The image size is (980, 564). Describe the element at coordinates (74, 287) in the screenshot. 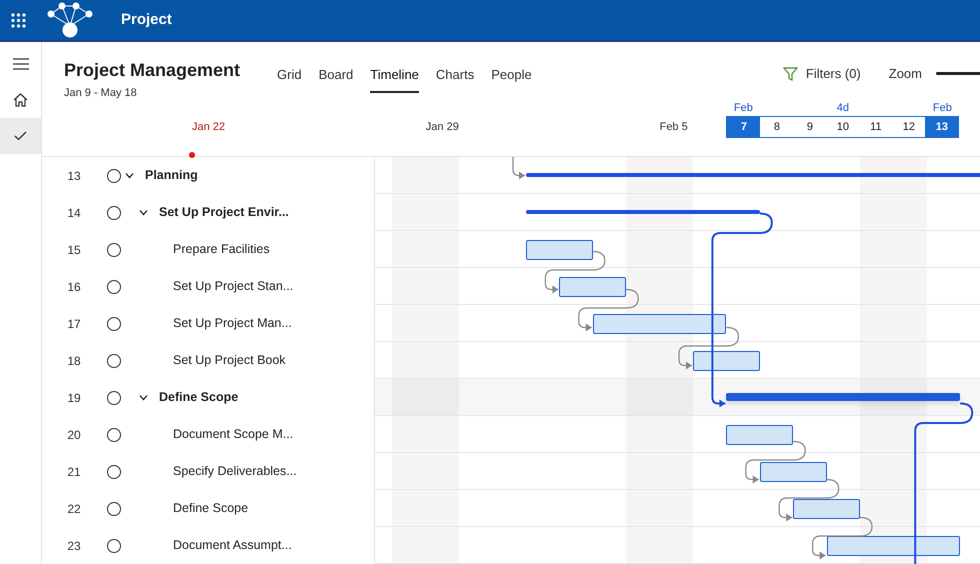

I see `row-number: 16` at that location.